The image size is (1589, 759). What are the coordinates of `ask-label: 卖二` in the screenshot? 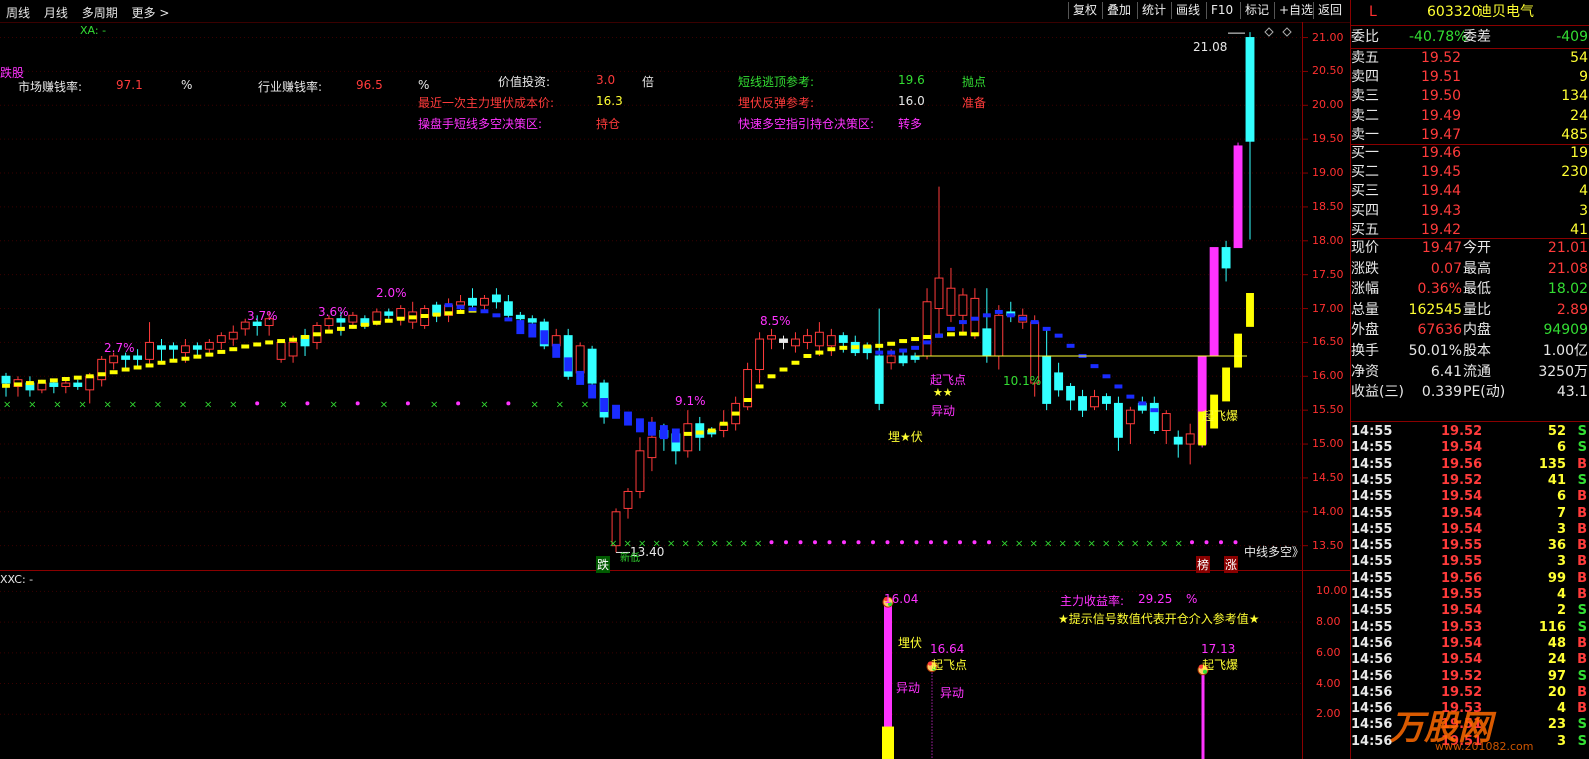 It's located at (1365, 115).